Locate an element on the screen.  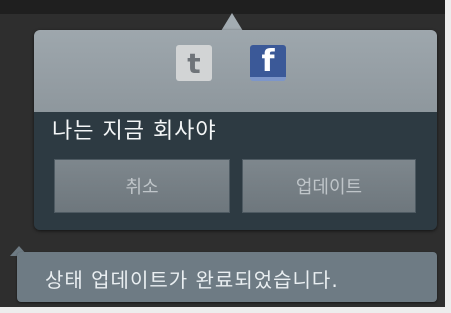
facebook-icon: f is located at coordinates (268, 62).